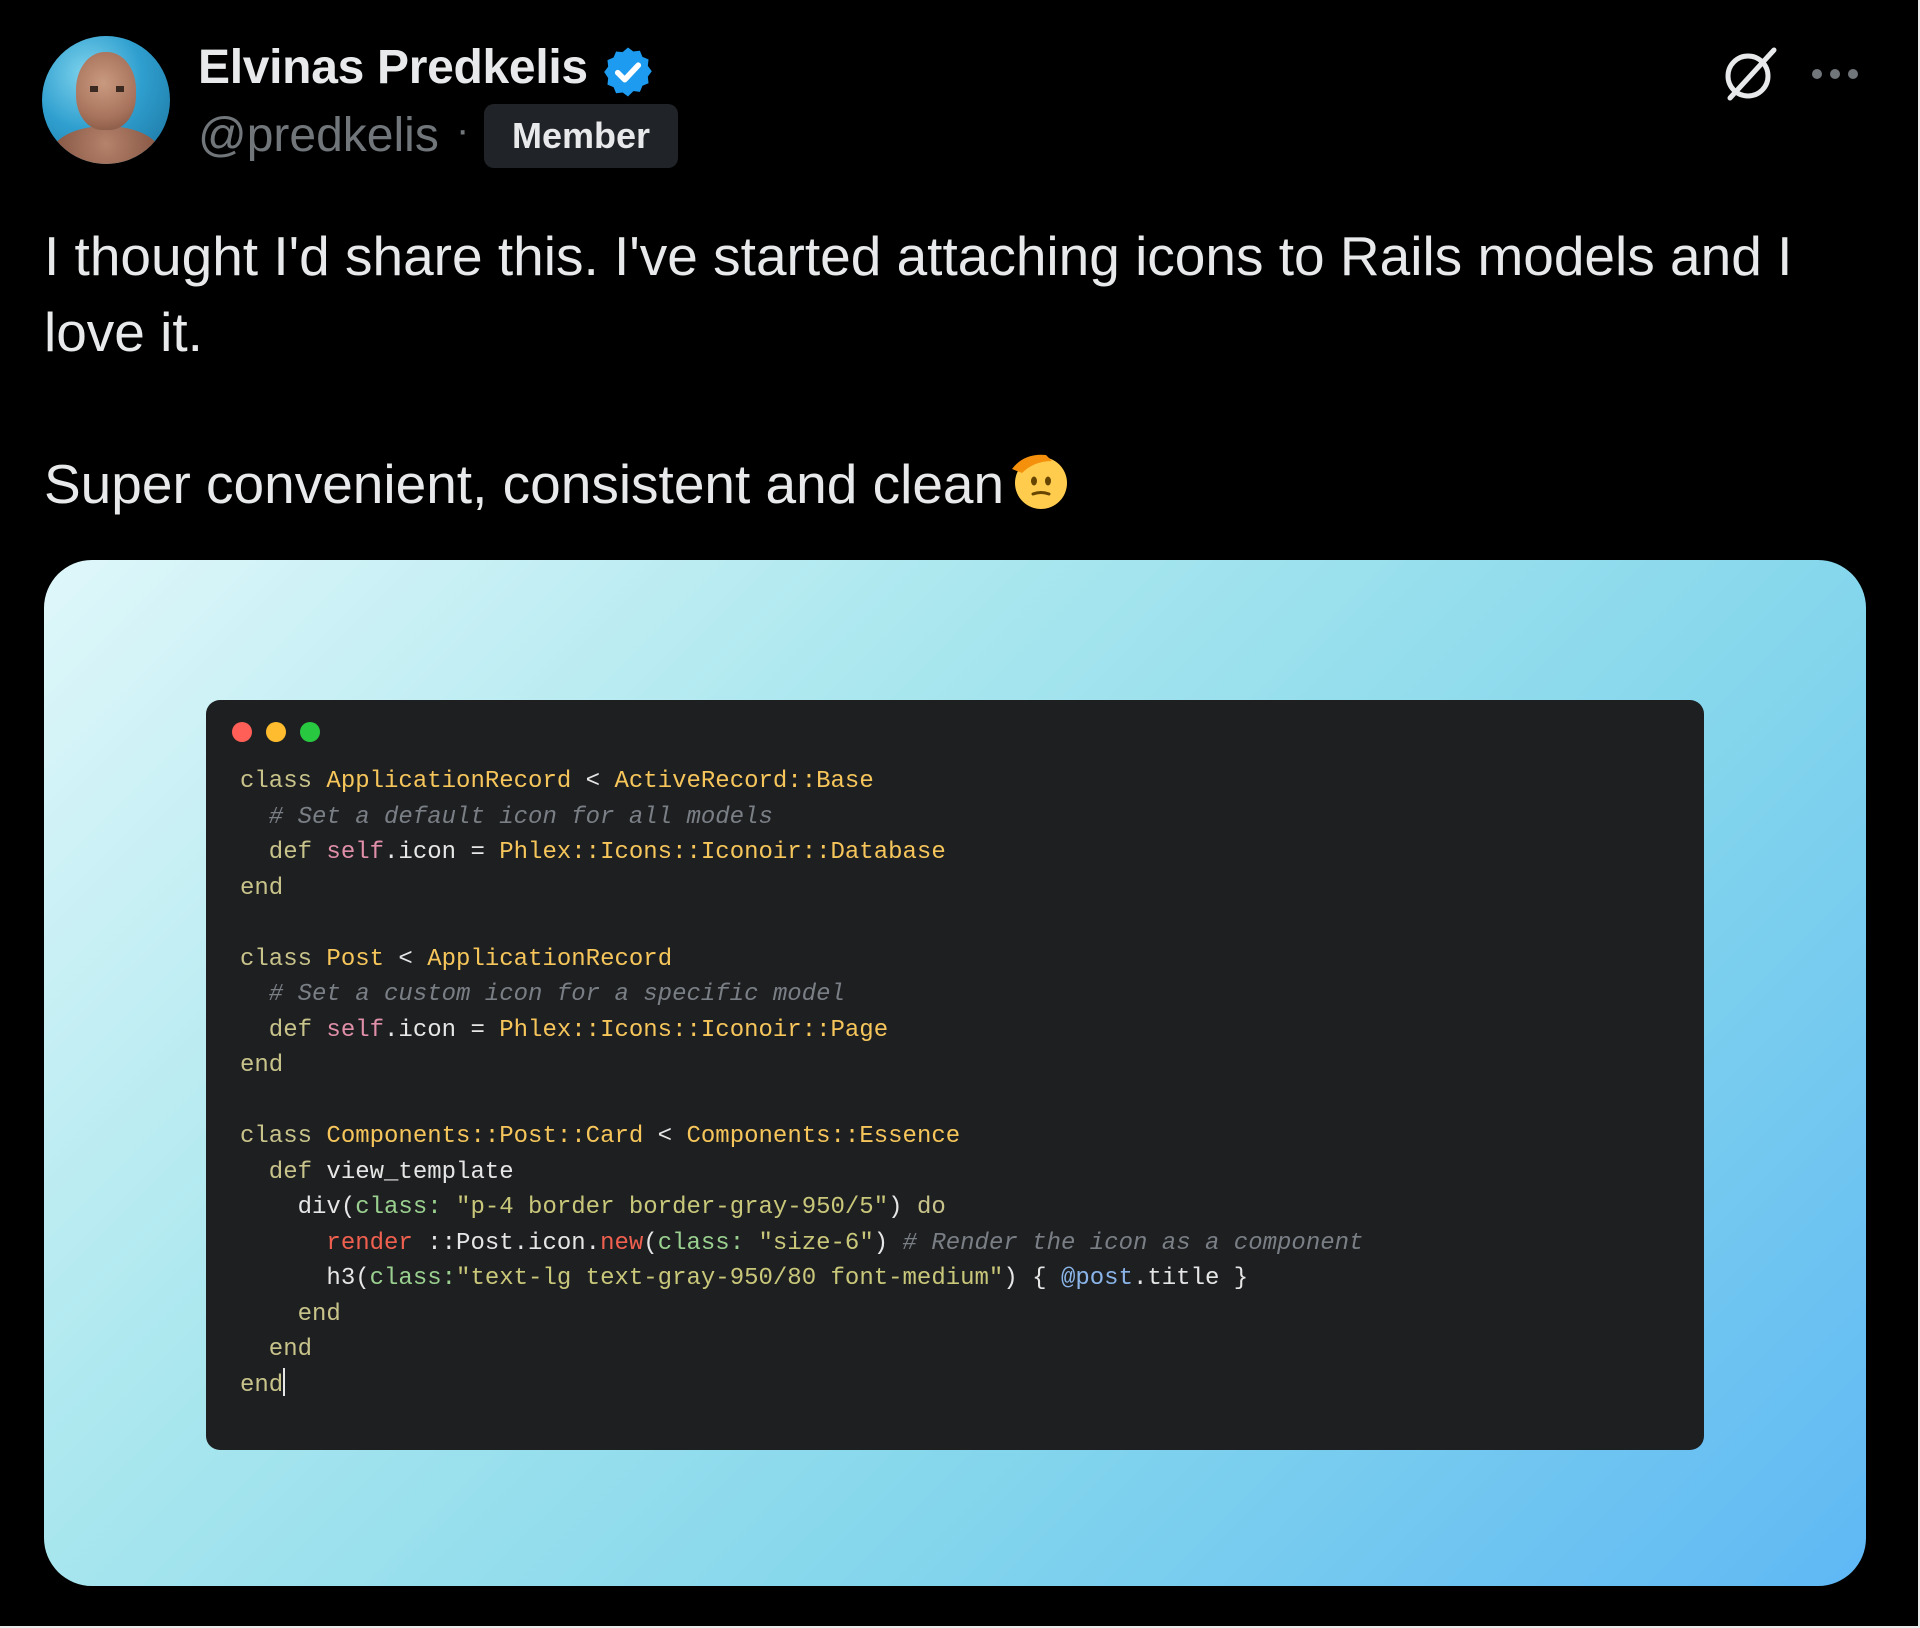 This screenshot has width=1920, height=1628. I want to click on code-token: "text-lg text-gray-950/80 font-medium", so click(730, 1278).